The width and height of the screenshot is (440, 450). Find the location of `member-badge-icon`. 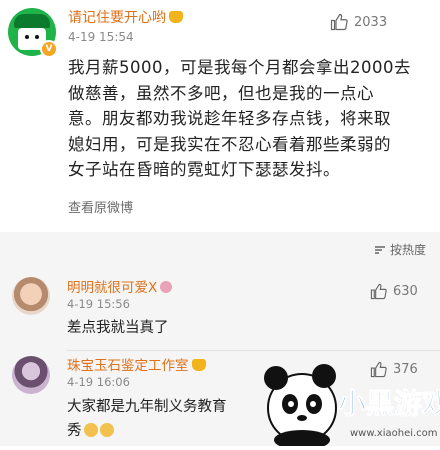

member-badge-icon is located at coordinates (166, 287).